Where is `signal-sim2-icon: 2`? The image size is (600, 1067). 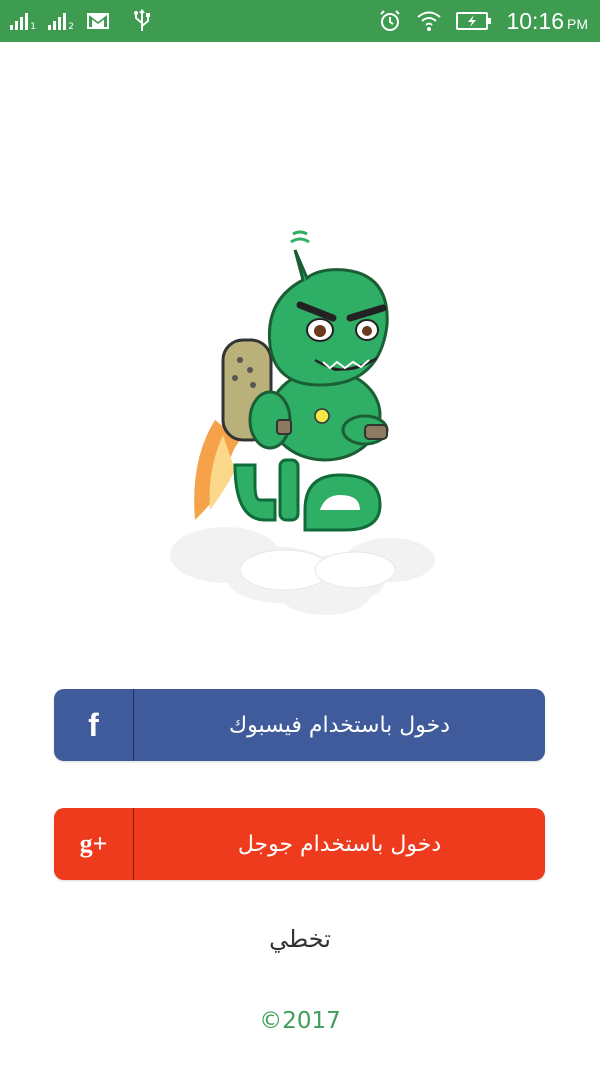
signal-sim2-icon: 2 is located at coordinates (61, 22).